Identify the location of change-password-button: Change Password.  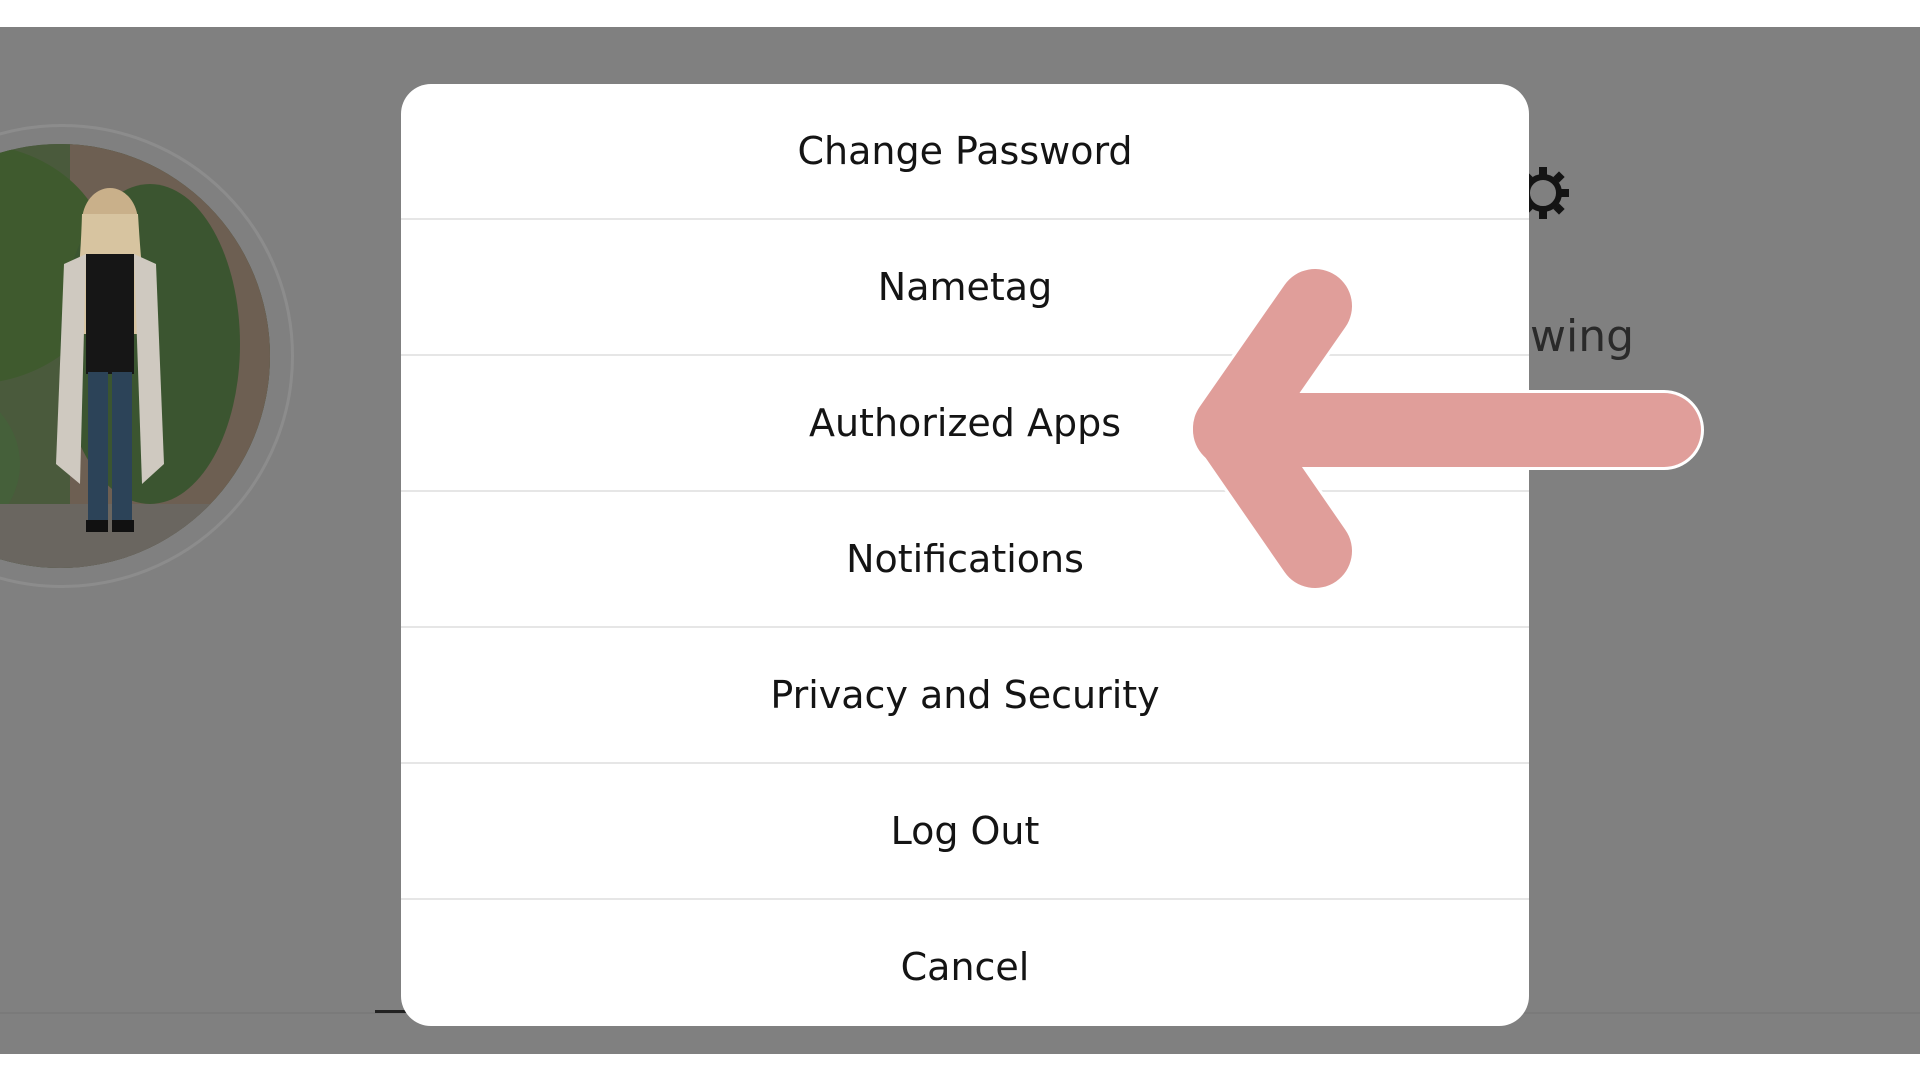
(965, 152).